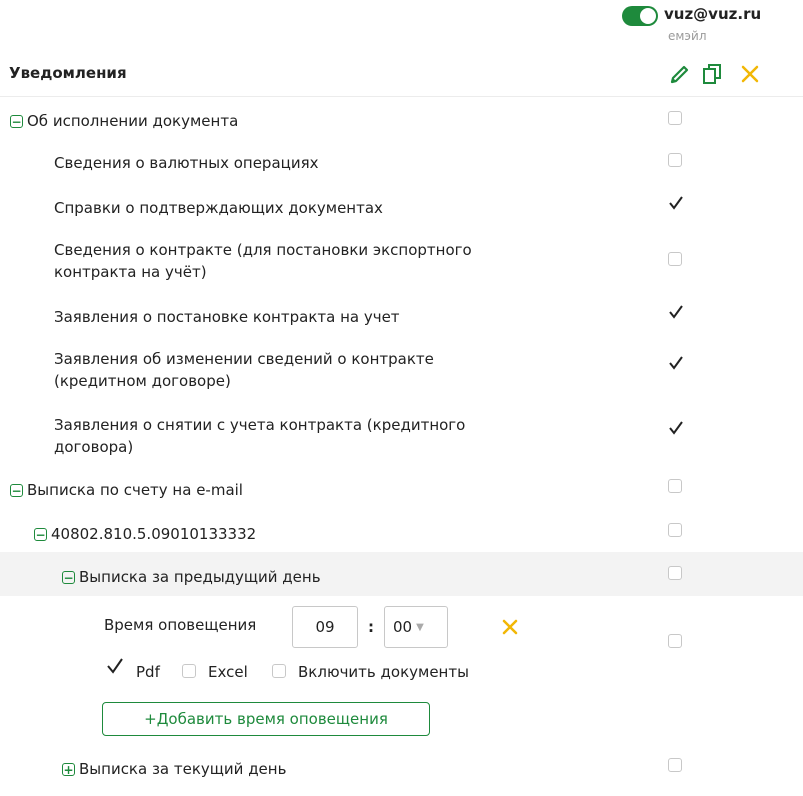  What do you see at coordinates (183, 769) in the screenshot?
I see `tree-item-label: Выписка за текущий день` at bounding box center [183, 769].